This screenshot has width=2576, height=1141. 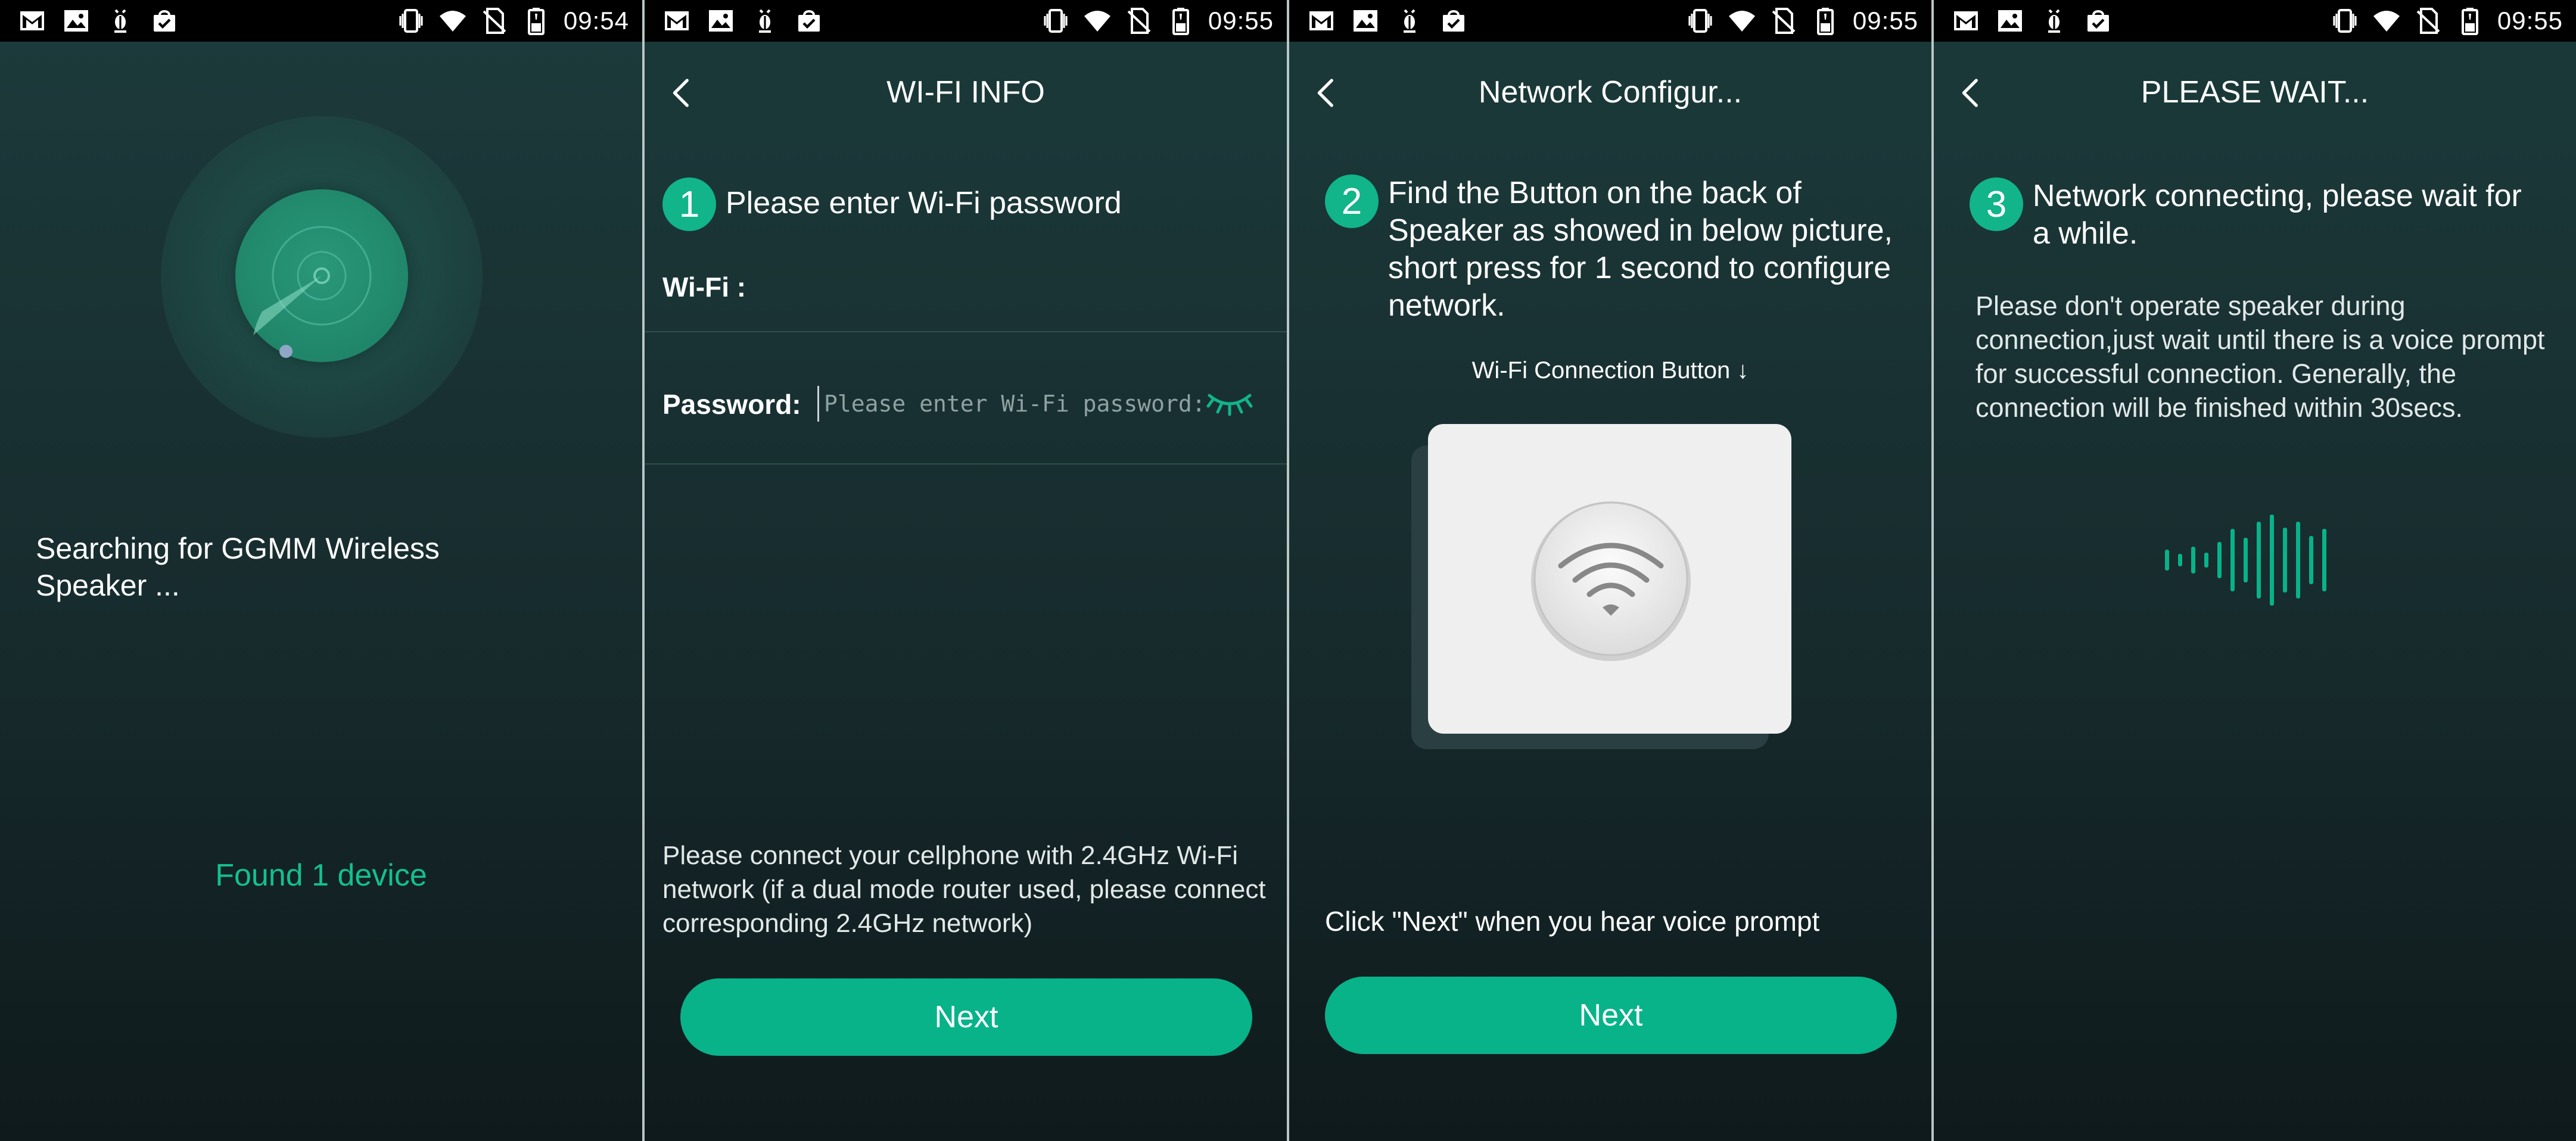 What do you see at coordinates (1610, 370) in the screenshot?
I see `button-caption: Wi-Fi Connection Button ↓` at bounding box center [1610, 370].